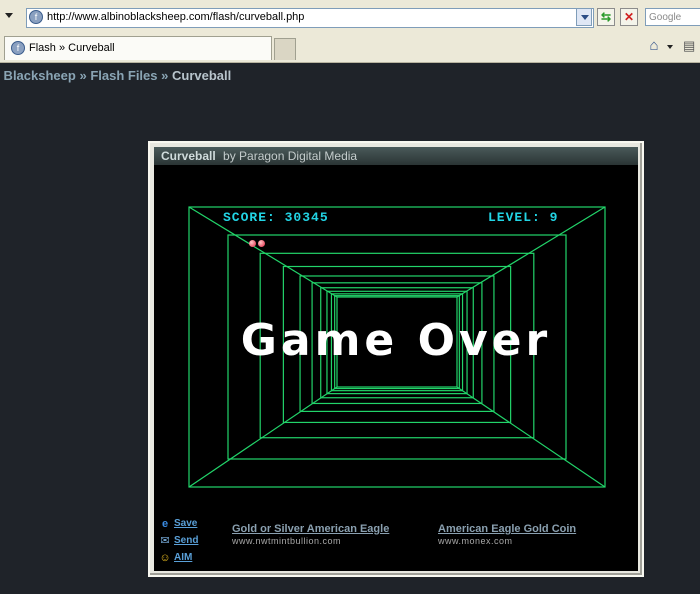 The image size is (700, 594). Describe the element at coordinates (584, 17) in the screenshot. I see `address-dropdown-icon` at that location.